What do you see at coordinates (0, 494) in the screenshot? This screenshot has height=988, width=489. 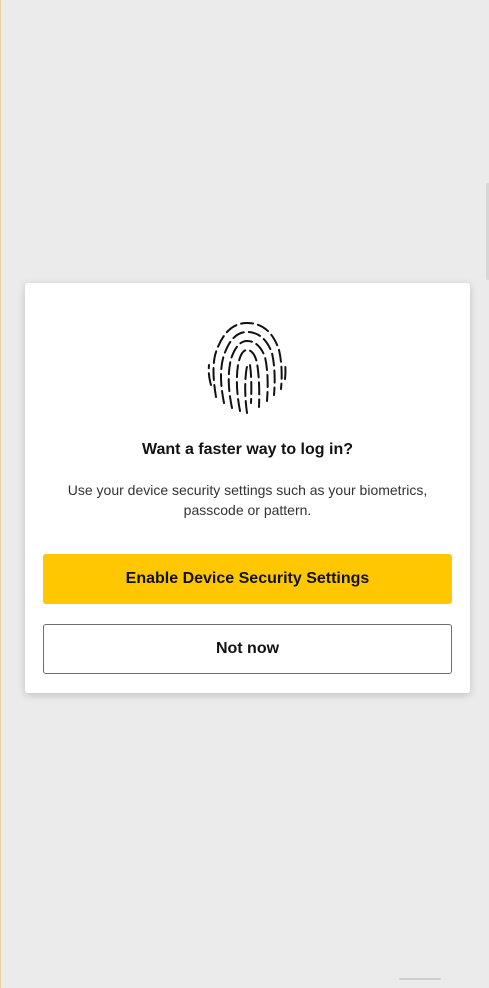 I see `left-edge-line` at bounding box center [0, 494].